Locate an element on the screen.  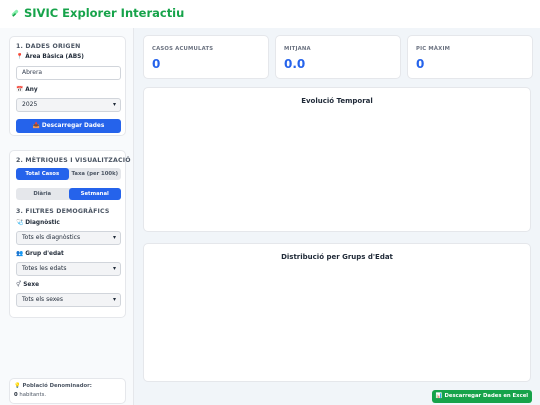
age-chart-title: Distribució per Grups d'Edat is located at coordinates (337, 257).